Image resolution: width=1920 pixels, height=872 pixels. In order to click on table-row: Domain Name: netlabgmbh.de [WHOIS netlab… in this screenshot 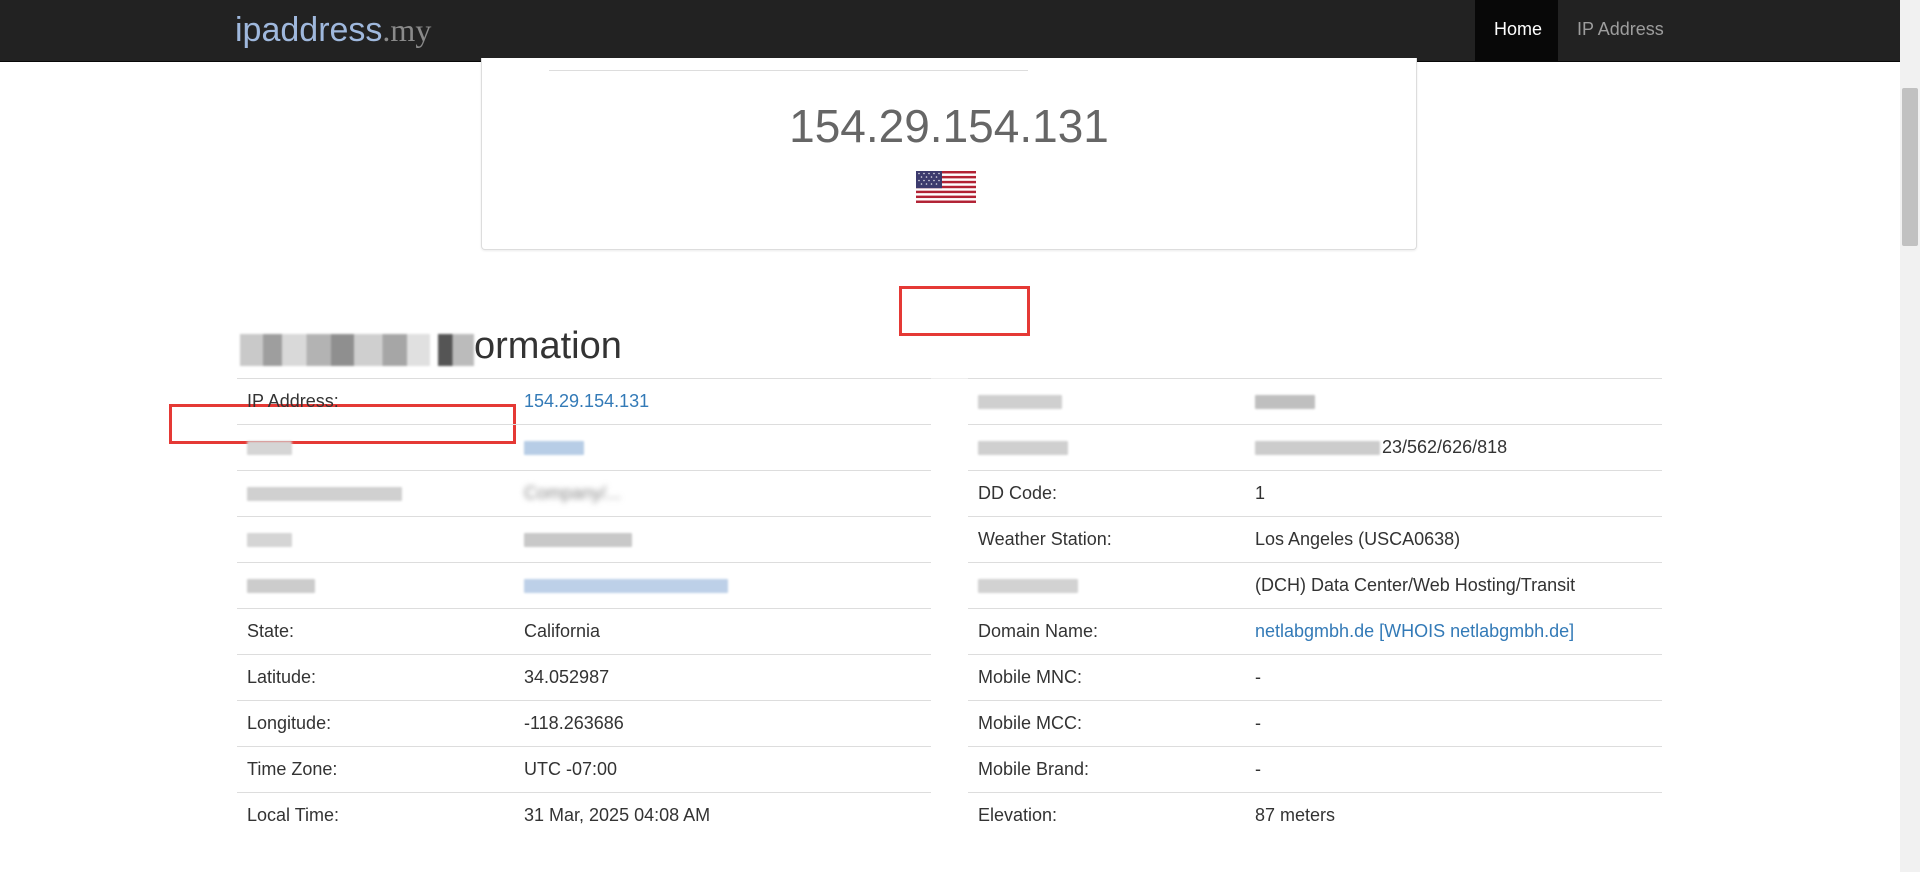, I will do `click(1315, 631)`.